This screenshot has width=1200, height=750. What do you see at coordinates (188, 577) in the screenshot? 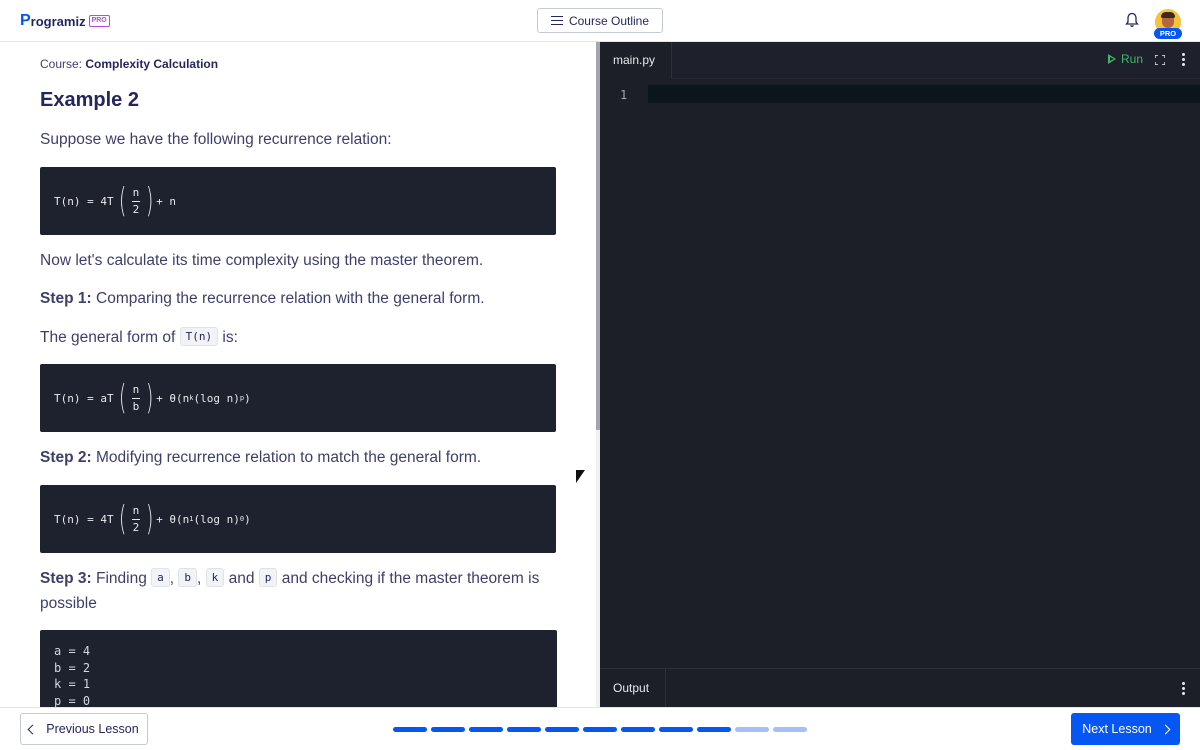
I see `inline-code-b: b` at bounding box center [188, 577].